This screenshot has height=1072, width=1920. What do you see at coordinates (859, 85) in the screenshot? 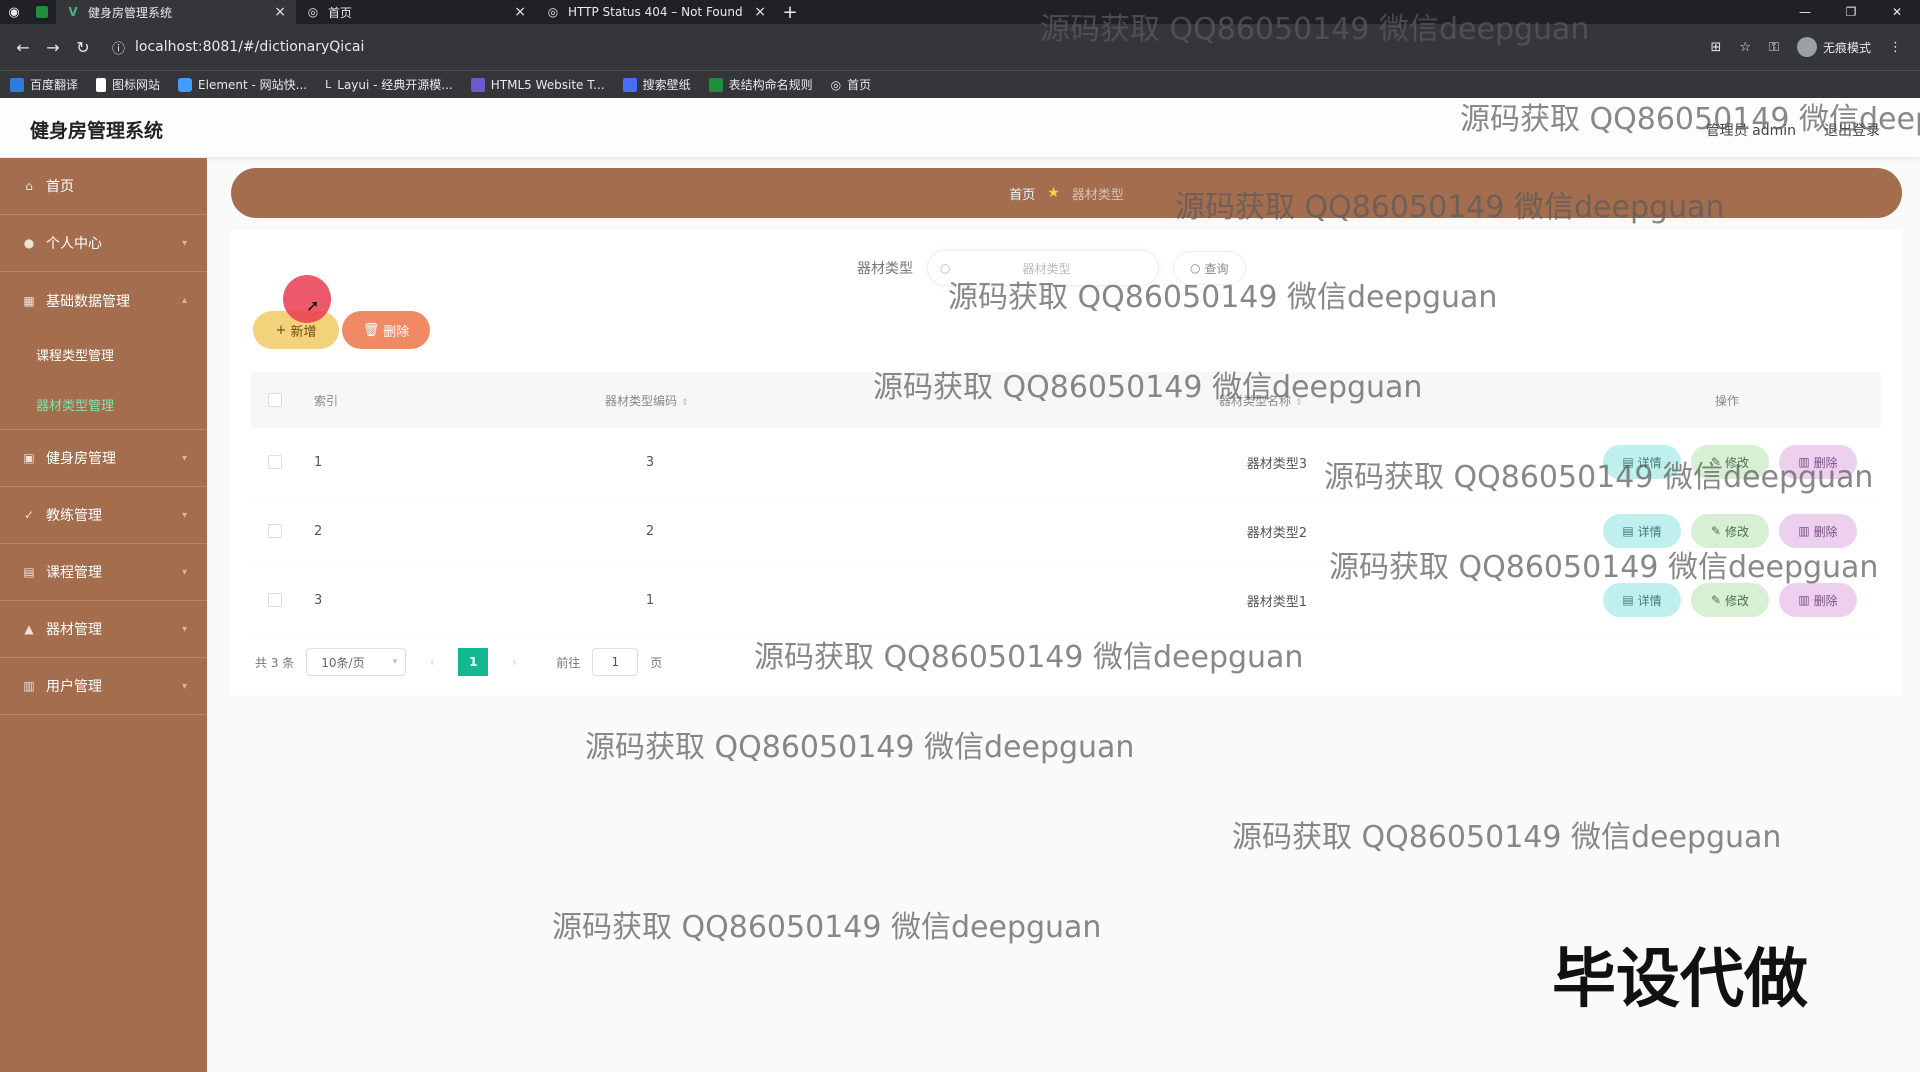
I see `bookmark-label: 首页` at bounding box center [859, 85].